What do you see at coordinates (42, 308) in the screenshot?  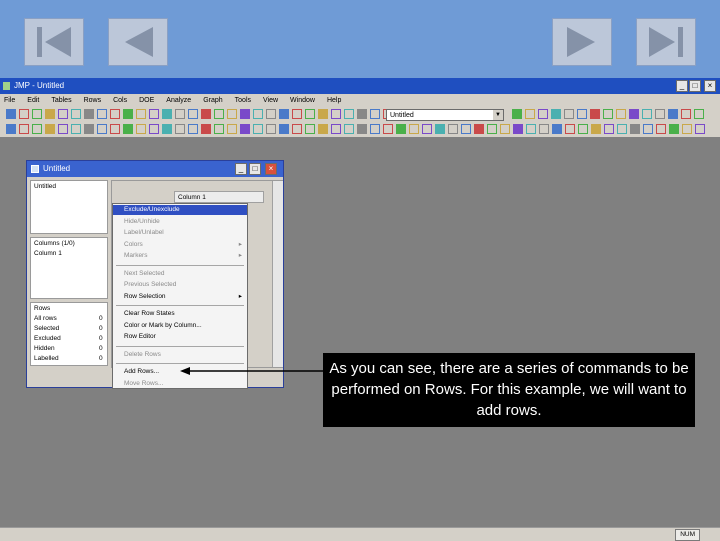 I see `rows-panel-header: Rows` at bounding box center [42, 308].